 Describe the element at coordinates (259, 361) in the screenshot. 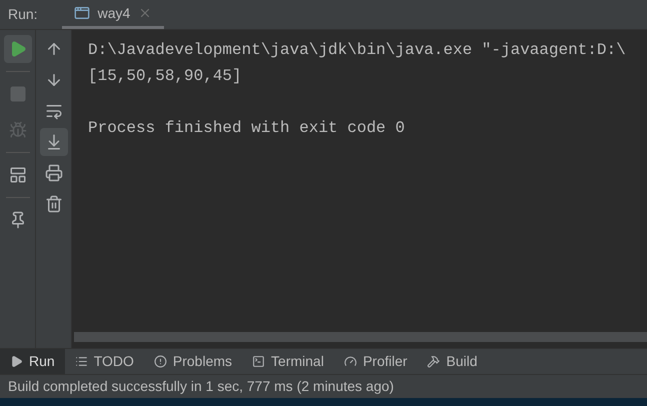

I see `terminal-icon` at that location.